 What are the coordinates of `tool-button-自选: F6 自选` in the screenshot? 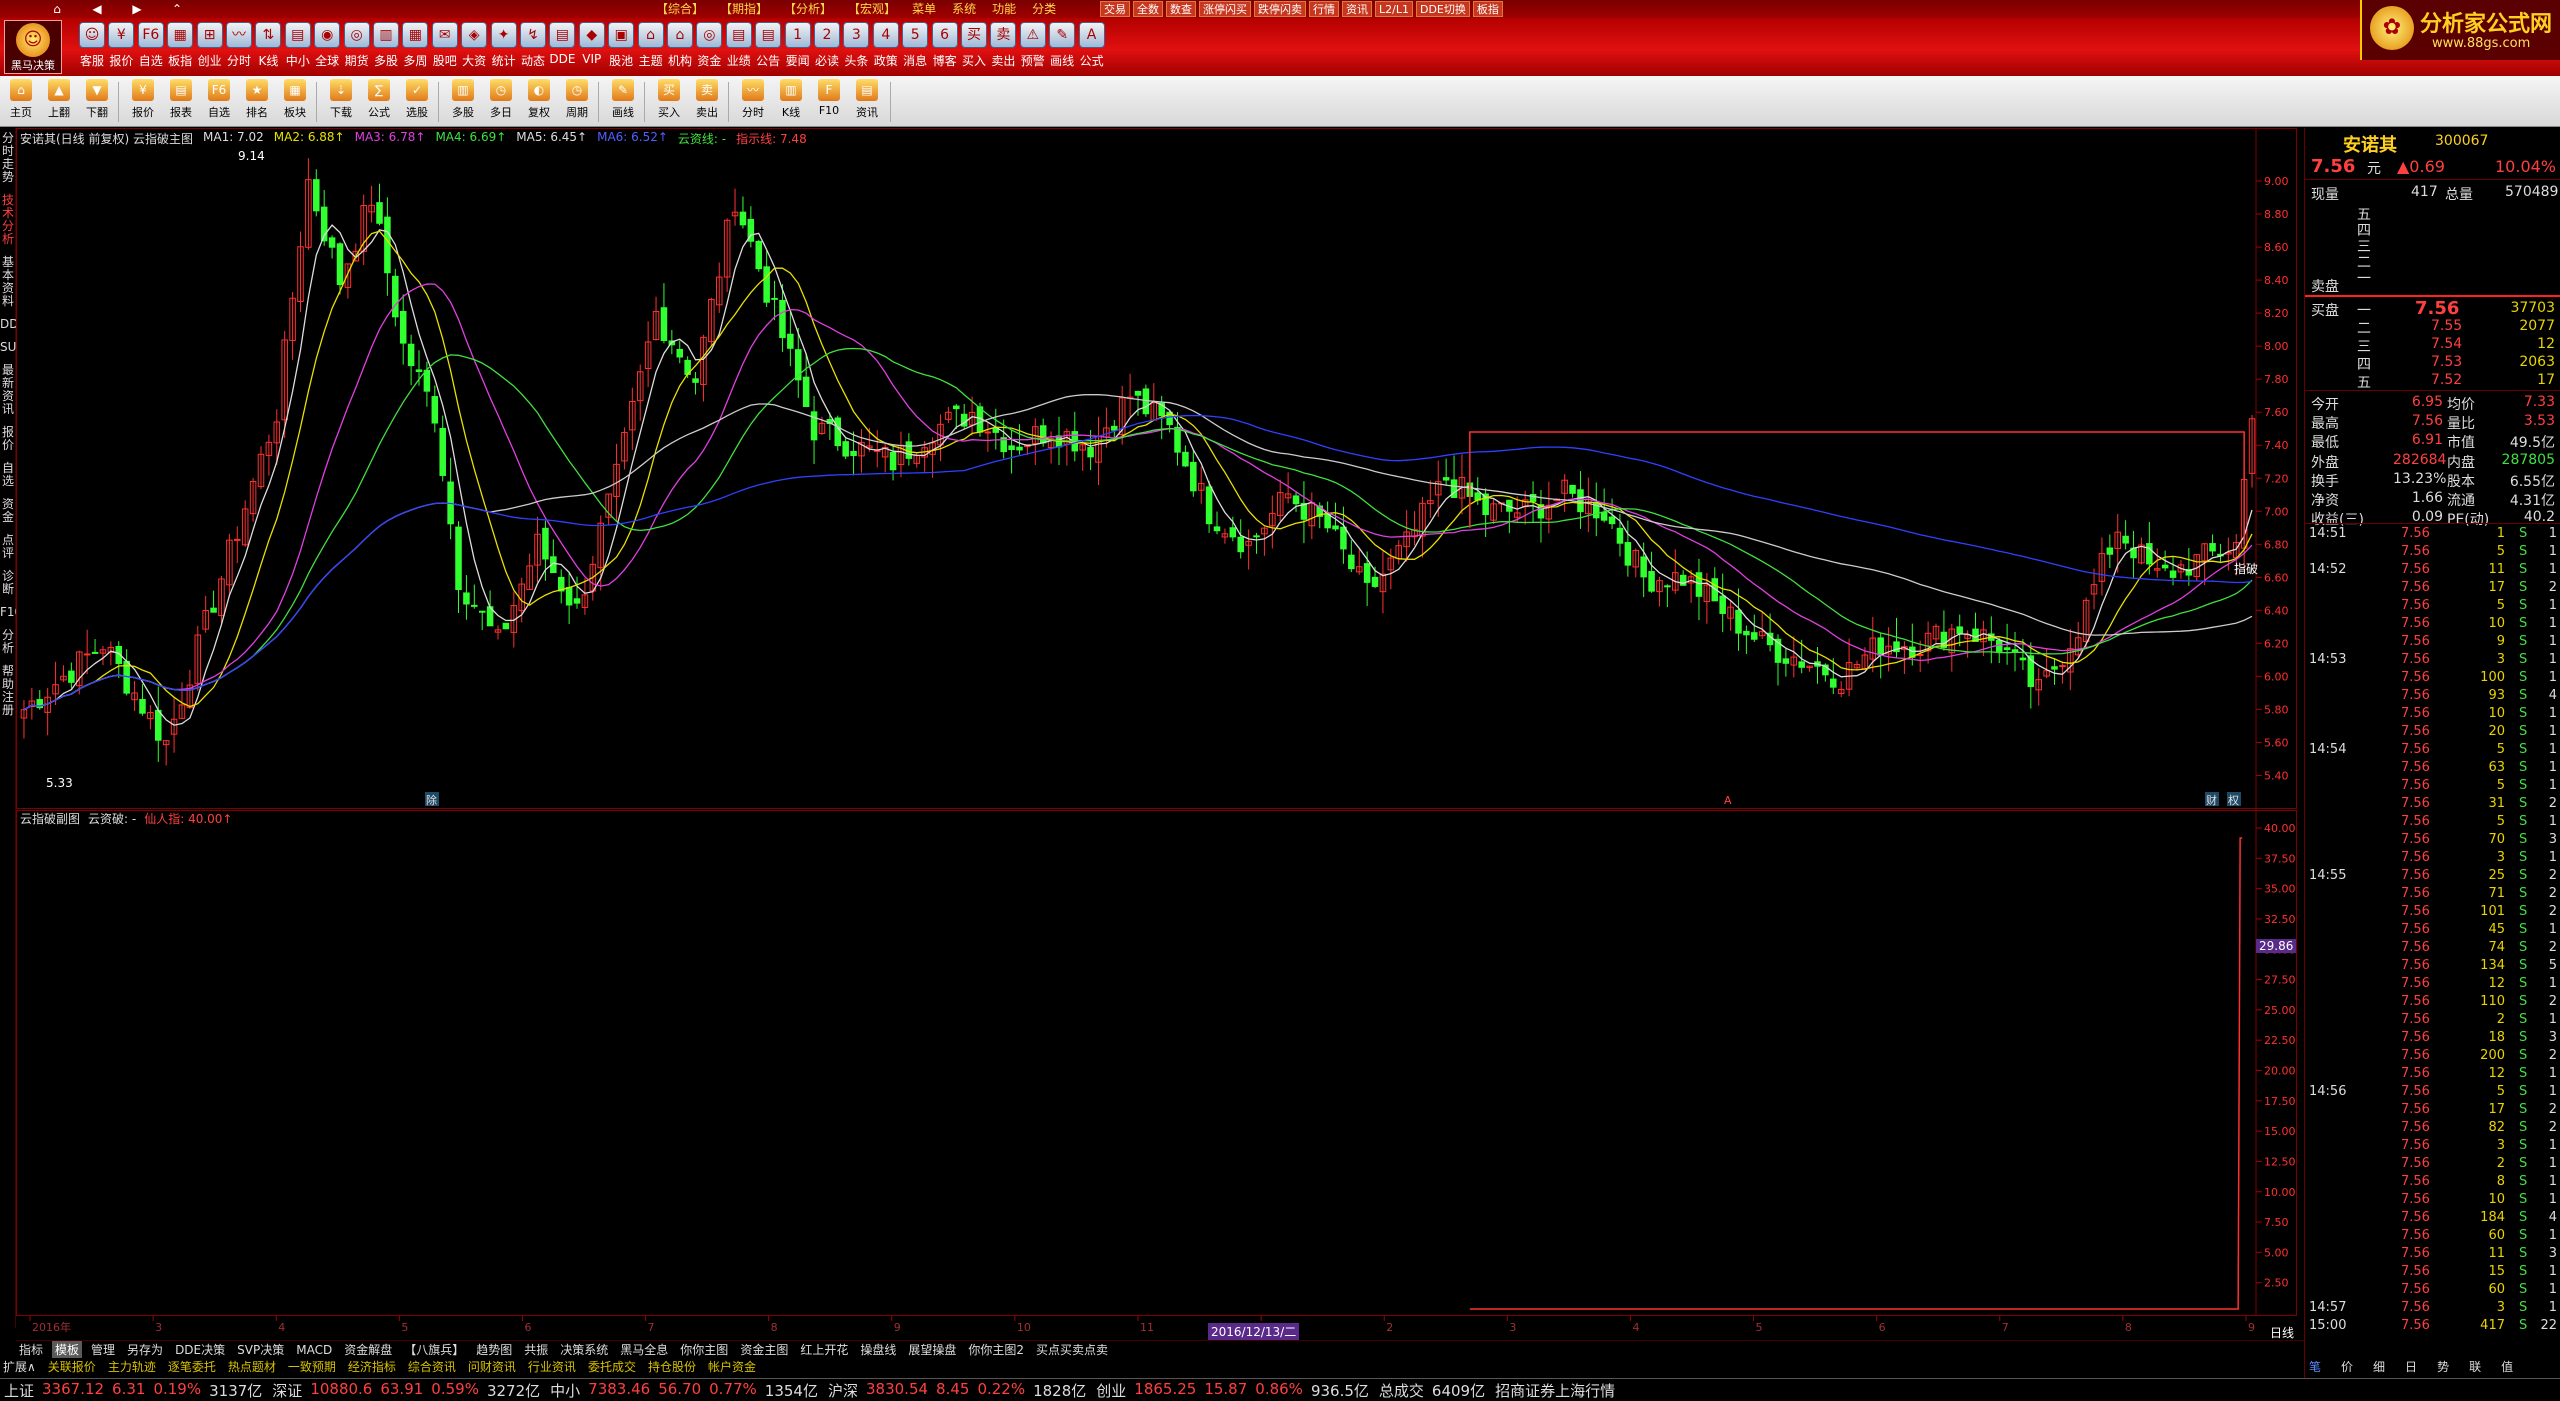 It's located at (219, 101).